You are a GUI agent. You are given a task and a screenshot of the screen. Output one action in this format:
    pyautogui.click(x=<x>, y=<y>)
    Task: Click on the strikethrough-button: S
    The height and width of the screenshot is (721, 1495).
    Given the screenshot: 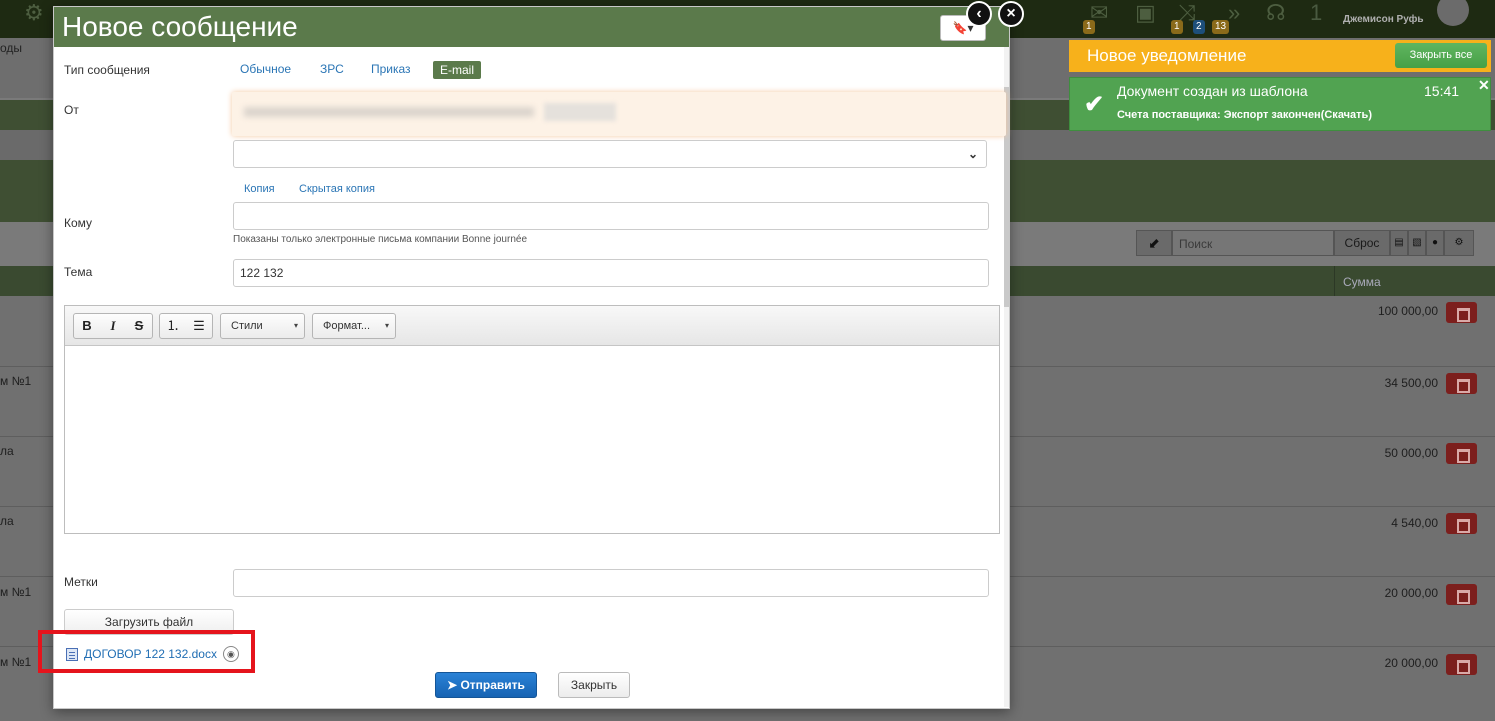 What is the action you would take?
    pyautogui.click(x=139, y=326)
    